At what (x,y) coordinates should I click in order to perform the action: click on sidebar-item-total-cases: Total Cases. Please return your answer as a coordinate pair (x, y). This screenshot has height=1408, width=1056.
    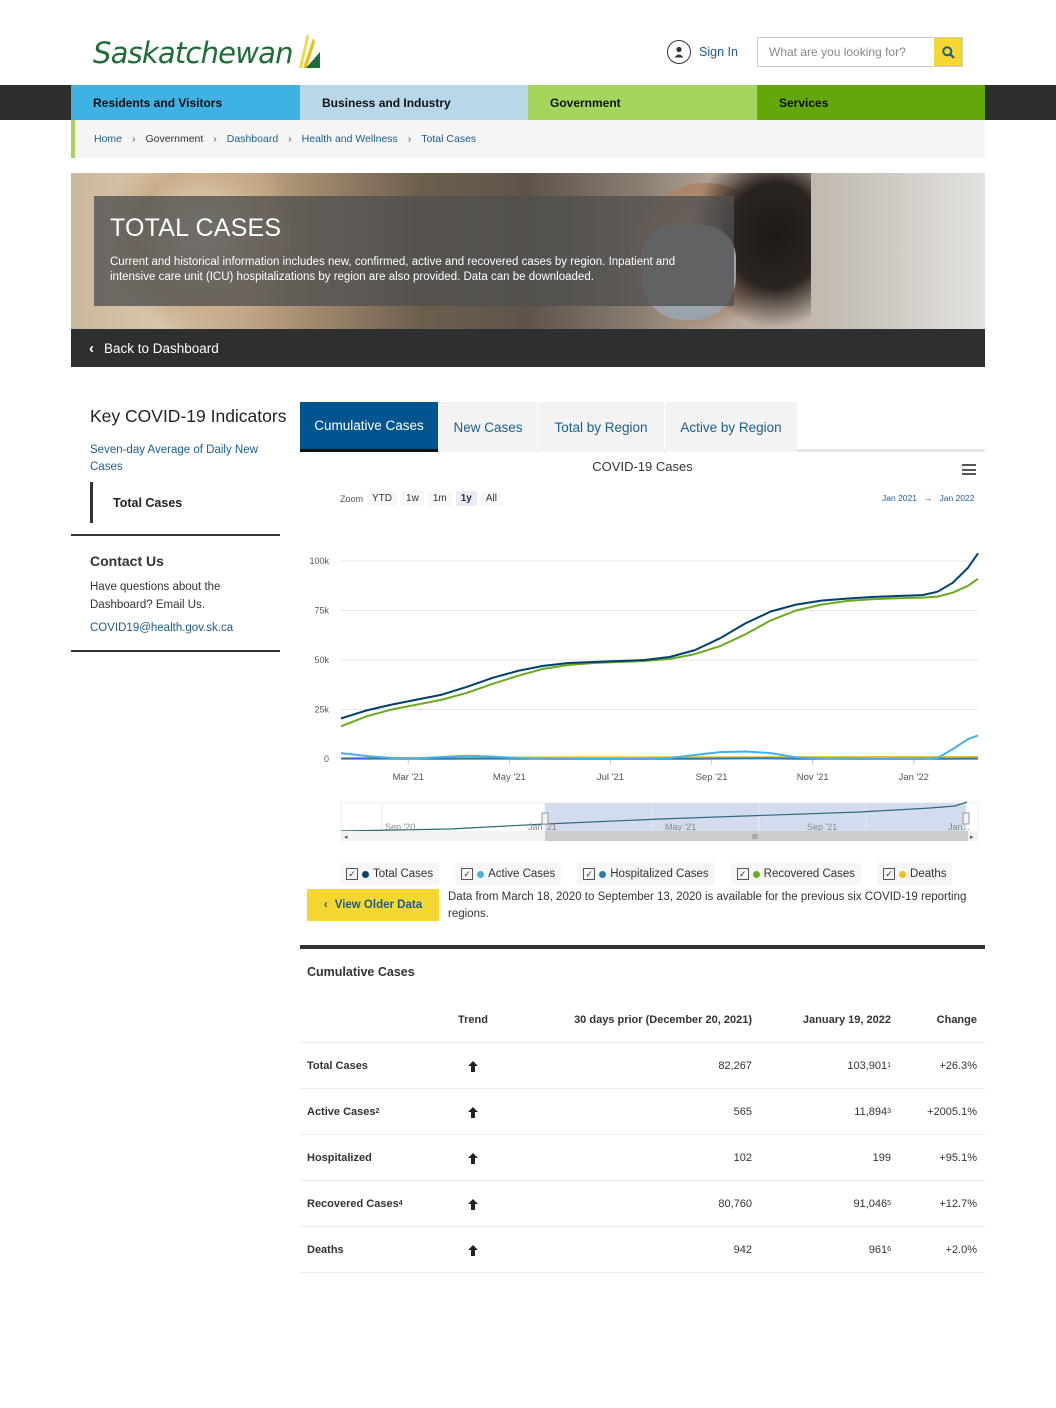
    Looking at the image, I should click on (185, 502).